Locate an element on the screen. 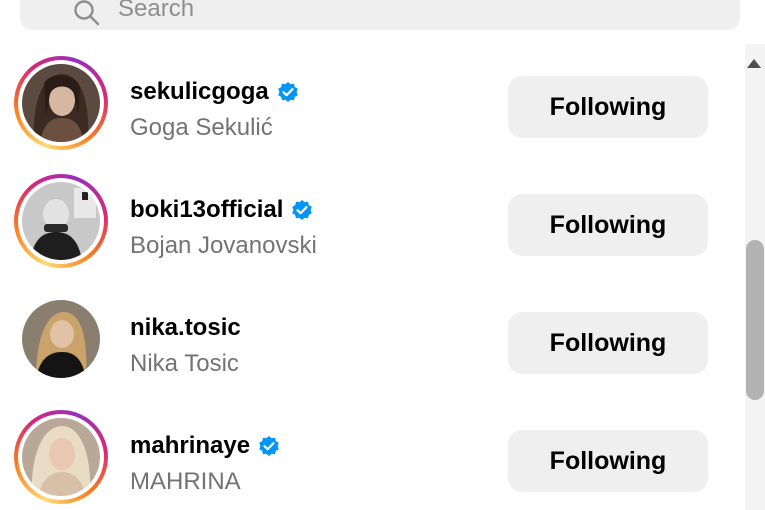 Image resolution: width=765 pixels, height=510 pixels. search-icon is located at coordinates (87, 13).